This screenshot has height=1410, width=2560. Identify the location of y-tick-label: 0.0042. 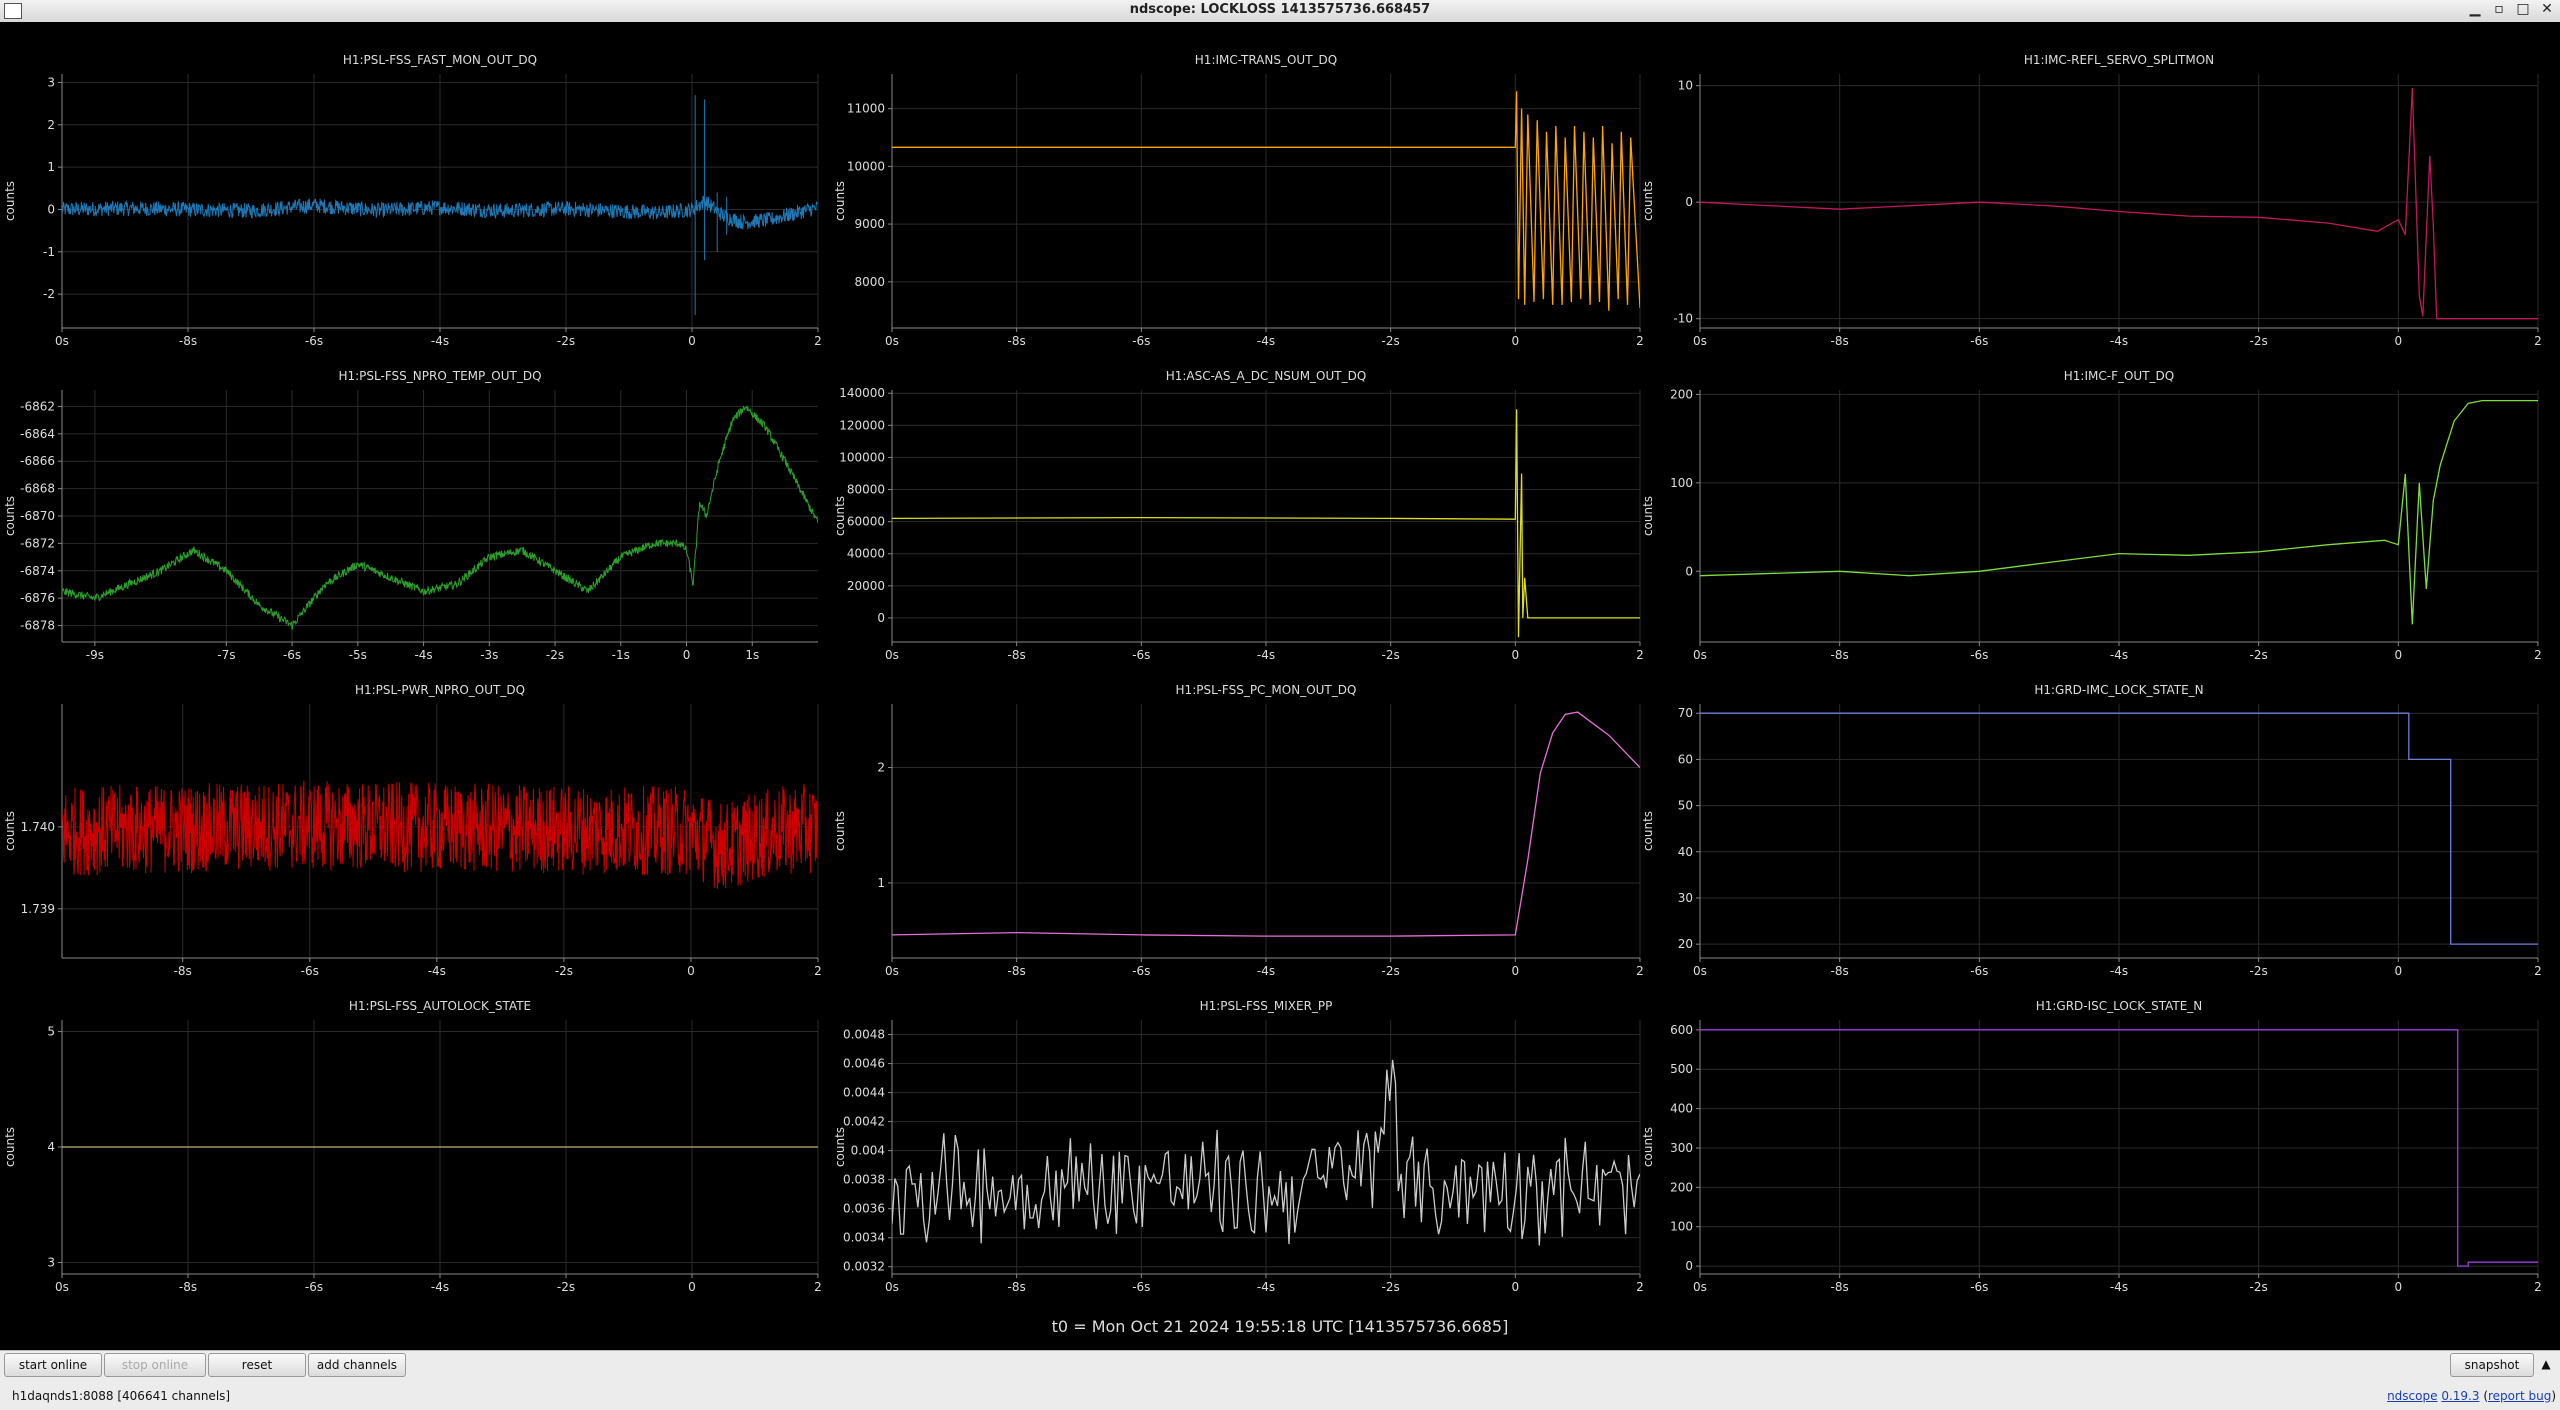
(864, 1122).